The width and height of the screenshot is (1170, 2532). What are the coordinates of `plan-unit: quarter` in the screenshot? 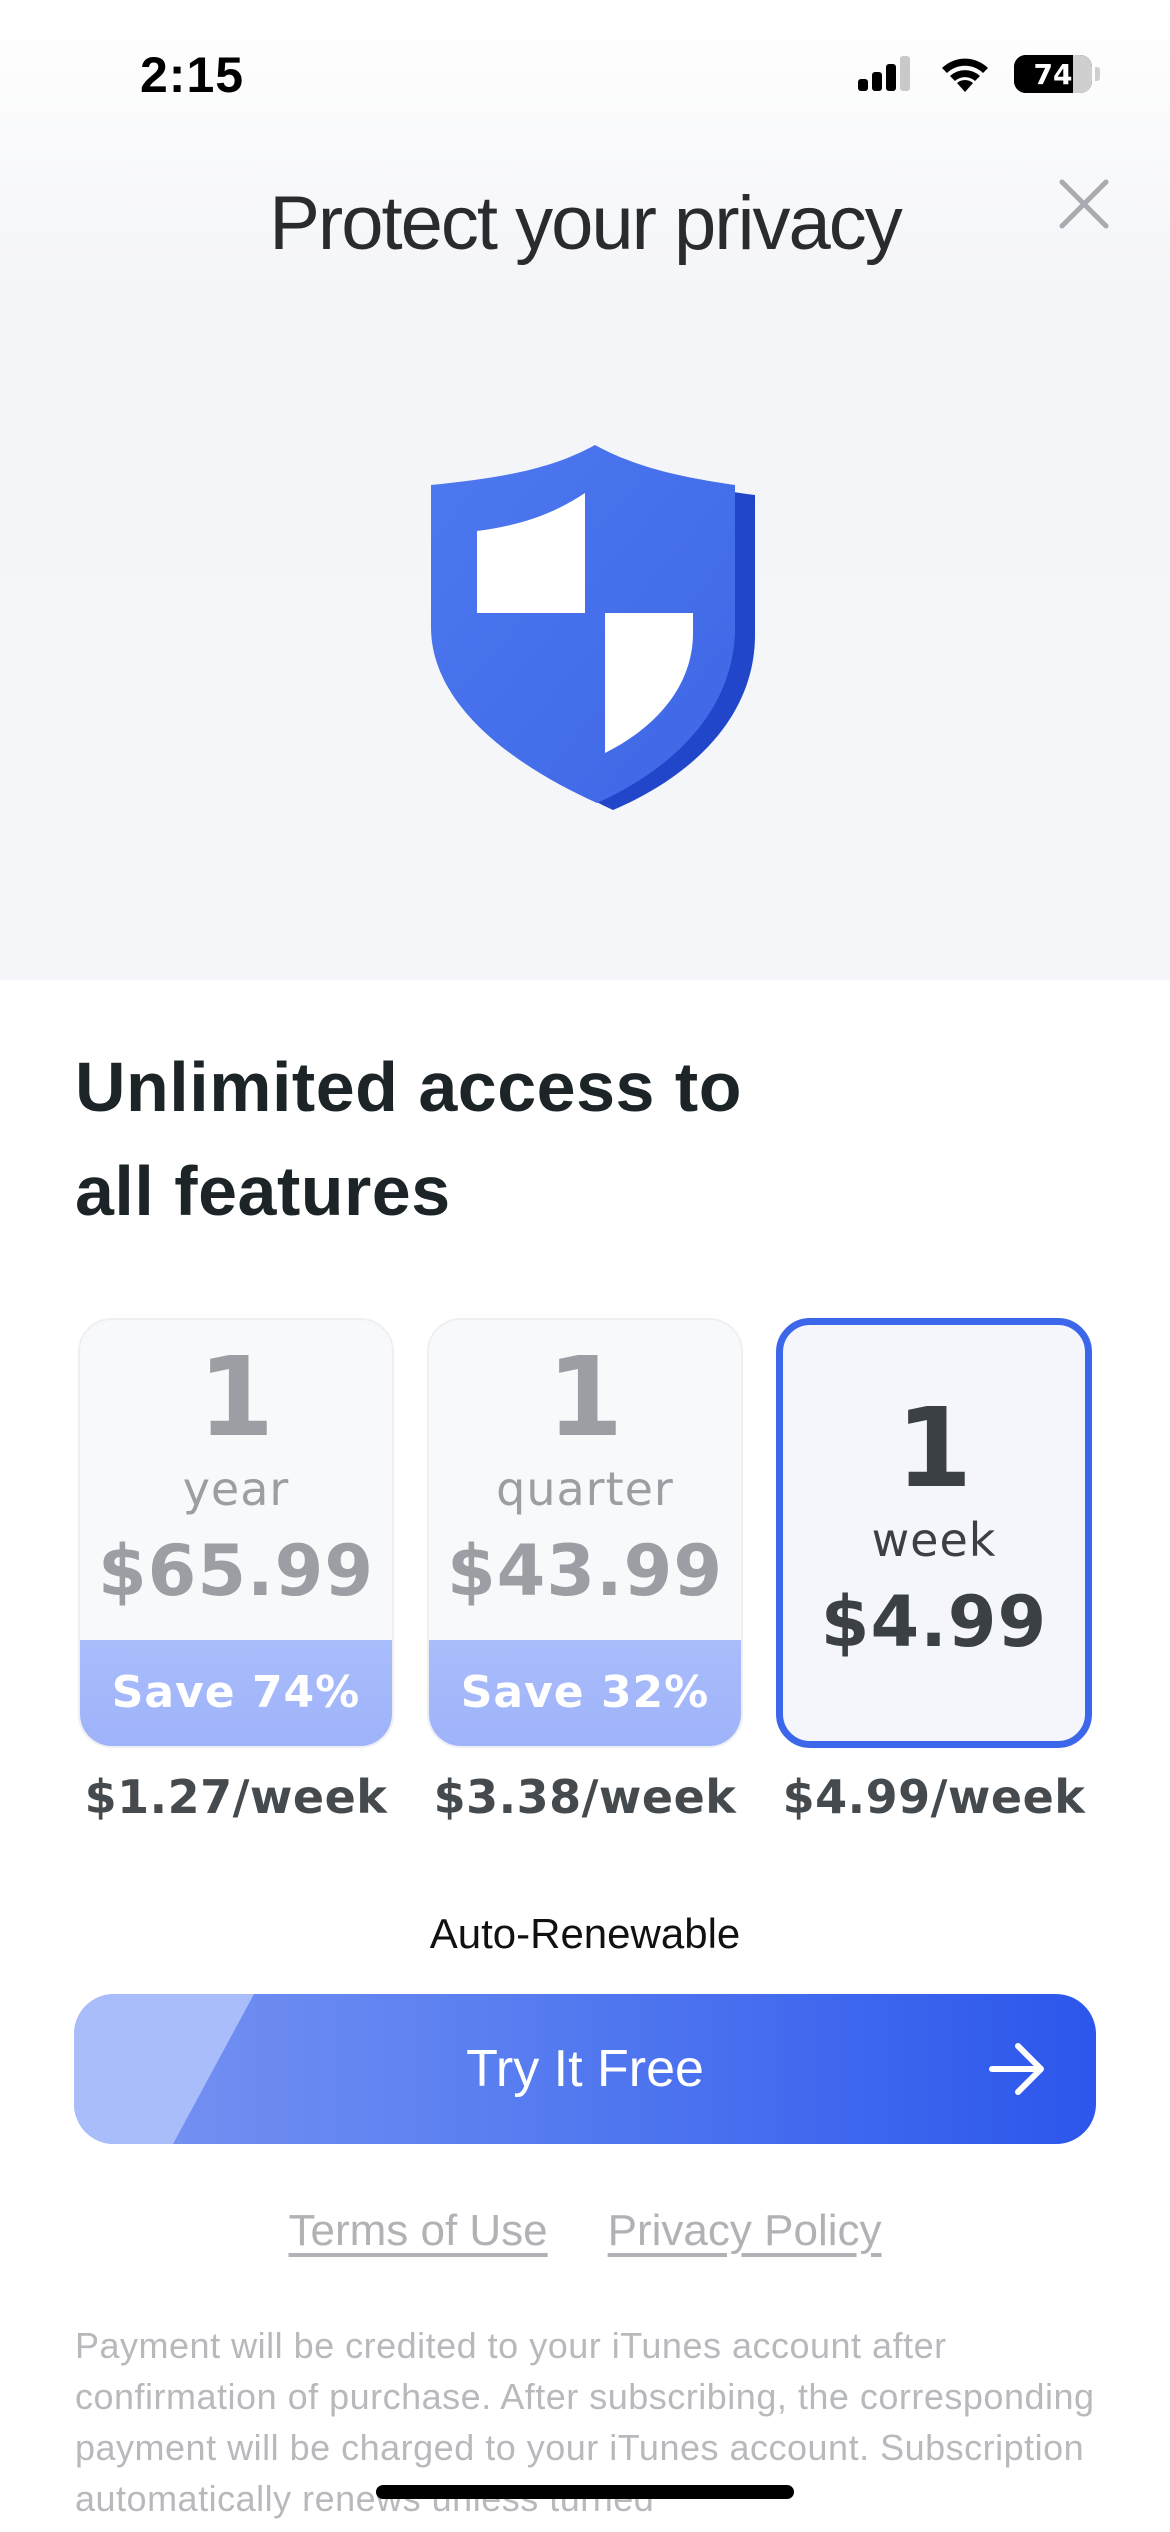 It's located at (585, 1489).